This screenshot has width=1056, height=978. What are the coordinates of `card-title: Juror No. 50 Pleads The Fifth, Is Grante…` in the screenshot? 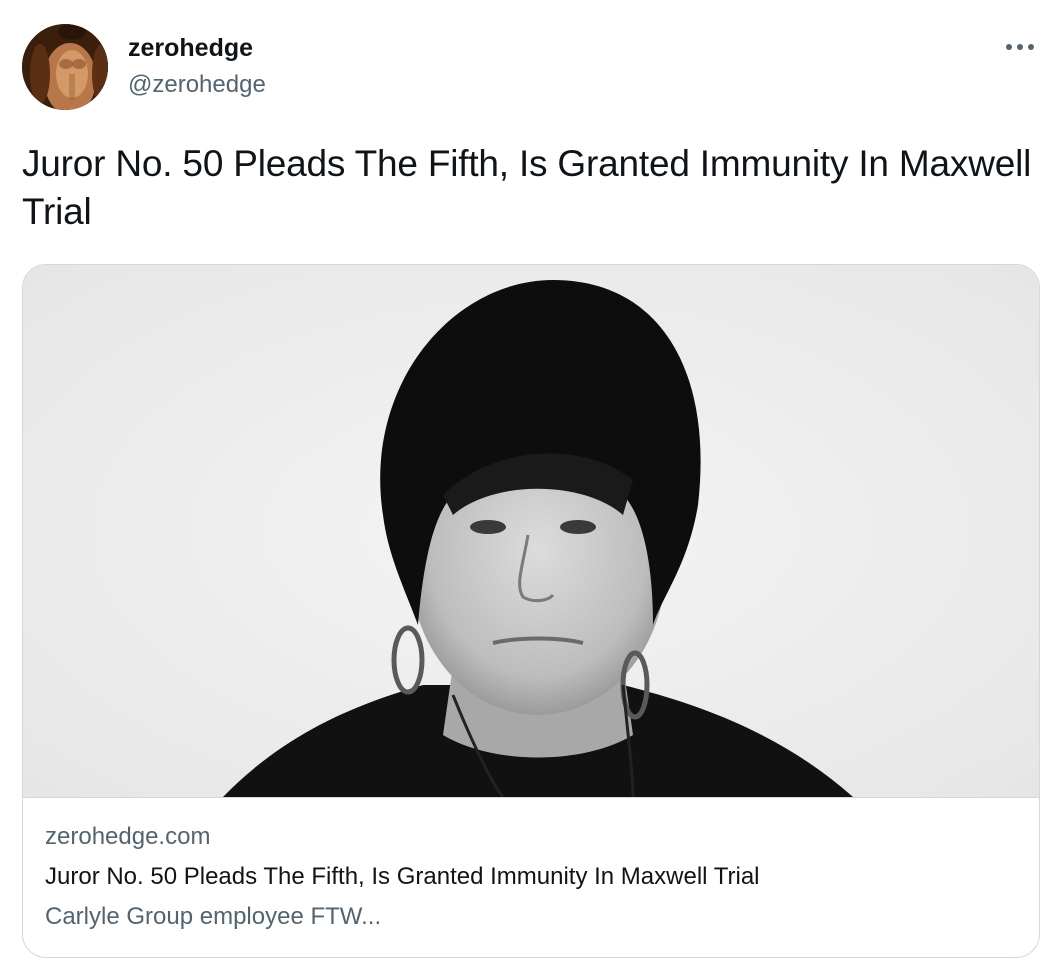 It's located at (402, 876).